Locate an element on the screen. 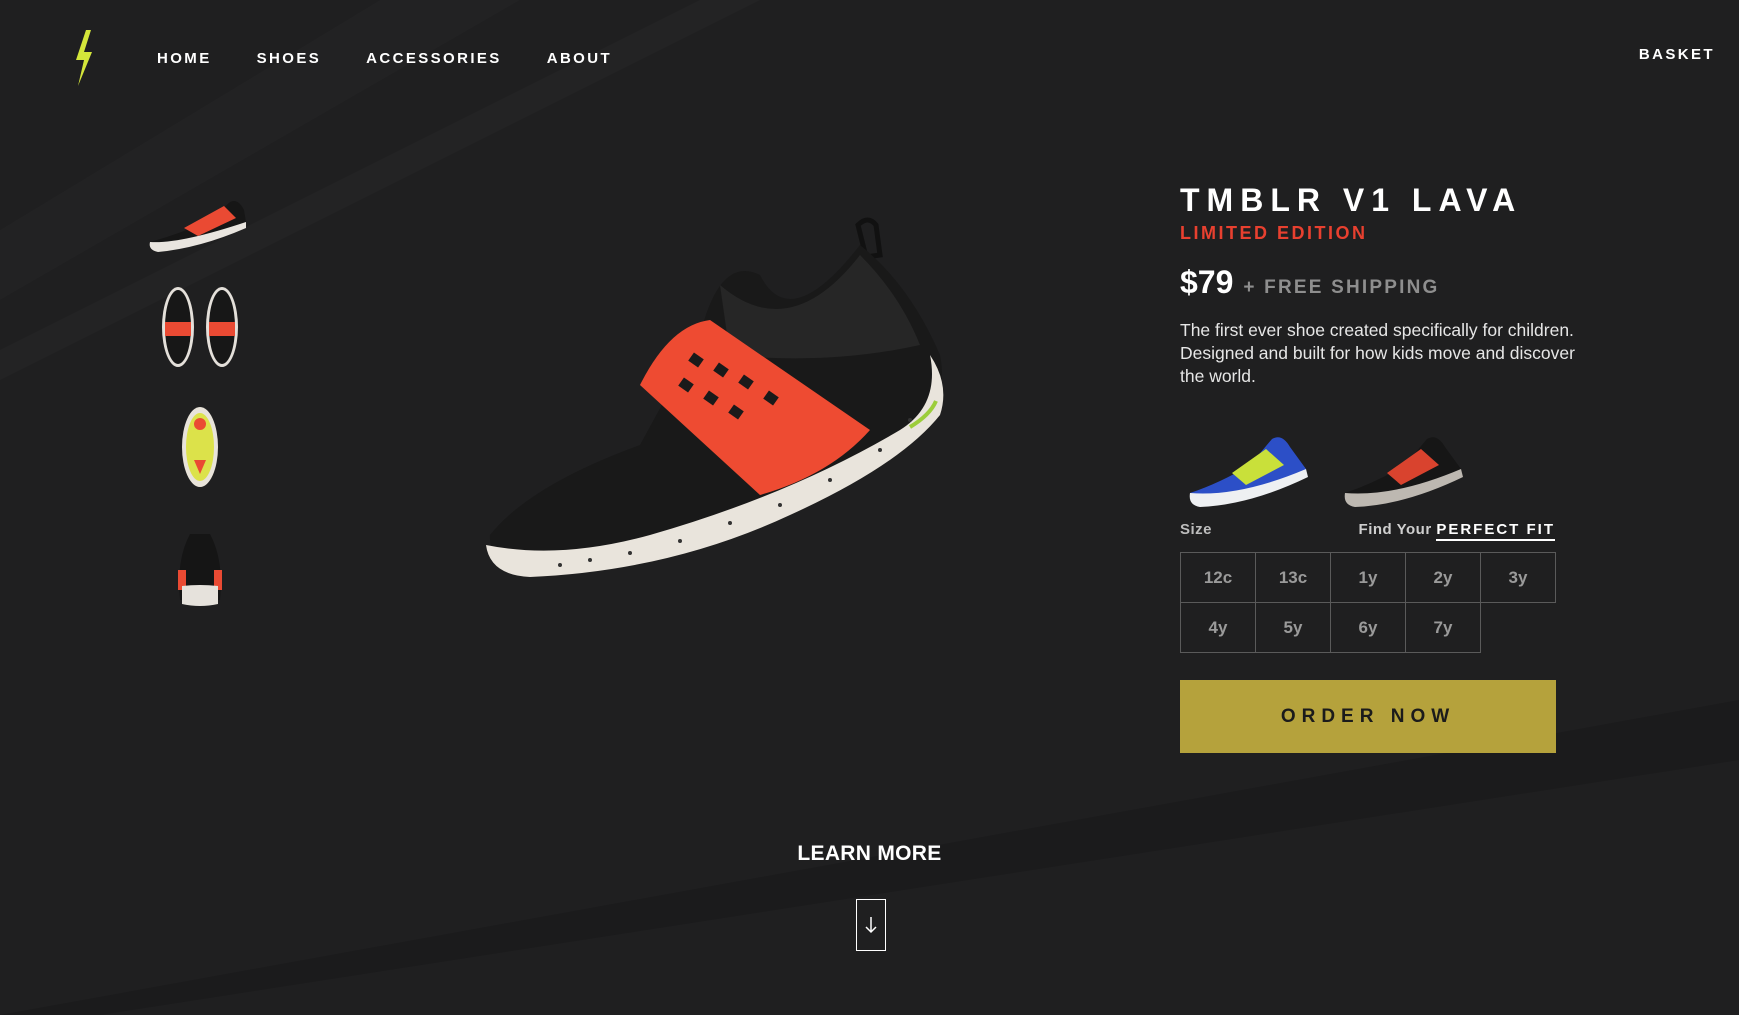 The height and width of the screenshot is (1015, 1739). size-grid: 12c 13c 1y 2y 3y 4y 5y 6y 7y is located at coordinates (1368, 602).